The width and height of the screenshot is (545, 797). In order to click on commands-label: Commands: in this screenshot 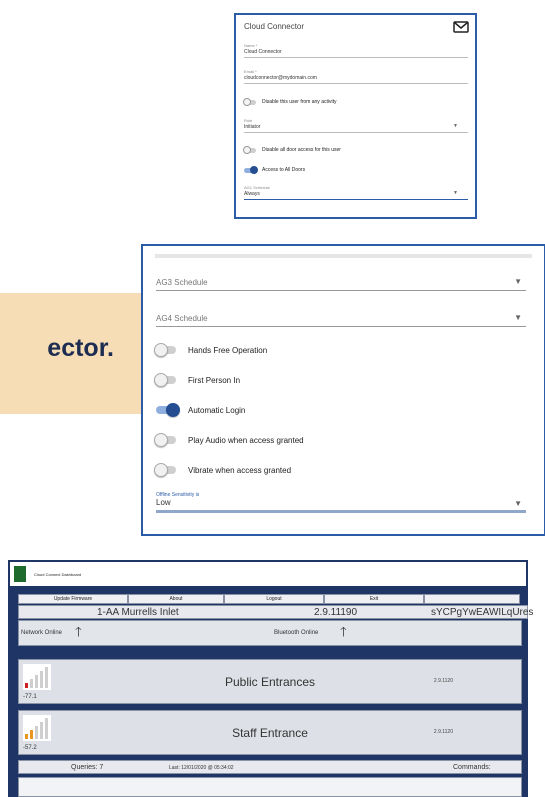, I will do `click(472, 767)`.